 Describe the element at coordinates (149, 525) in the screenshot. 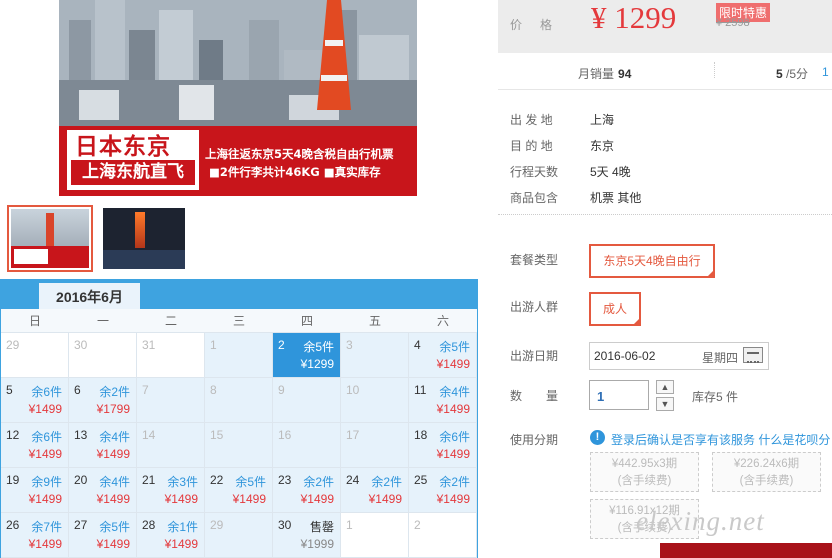

I see `calendar-day-number: 28` at that location.